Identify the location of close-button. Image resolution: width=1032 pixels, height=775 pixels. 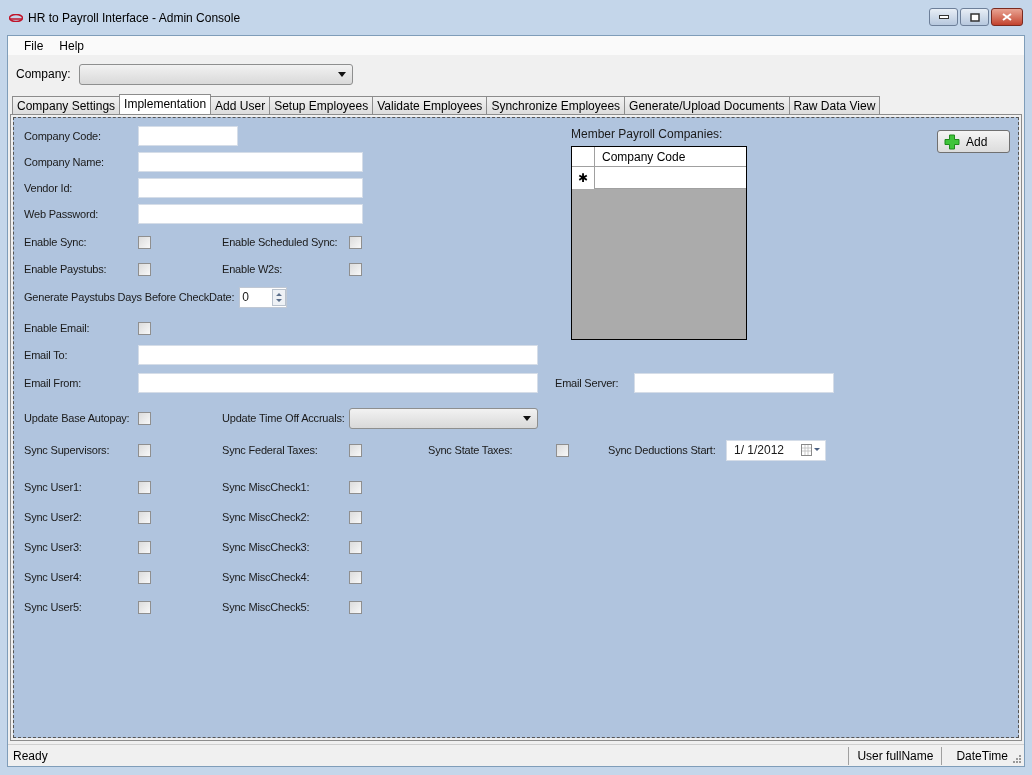
(1007, 17).